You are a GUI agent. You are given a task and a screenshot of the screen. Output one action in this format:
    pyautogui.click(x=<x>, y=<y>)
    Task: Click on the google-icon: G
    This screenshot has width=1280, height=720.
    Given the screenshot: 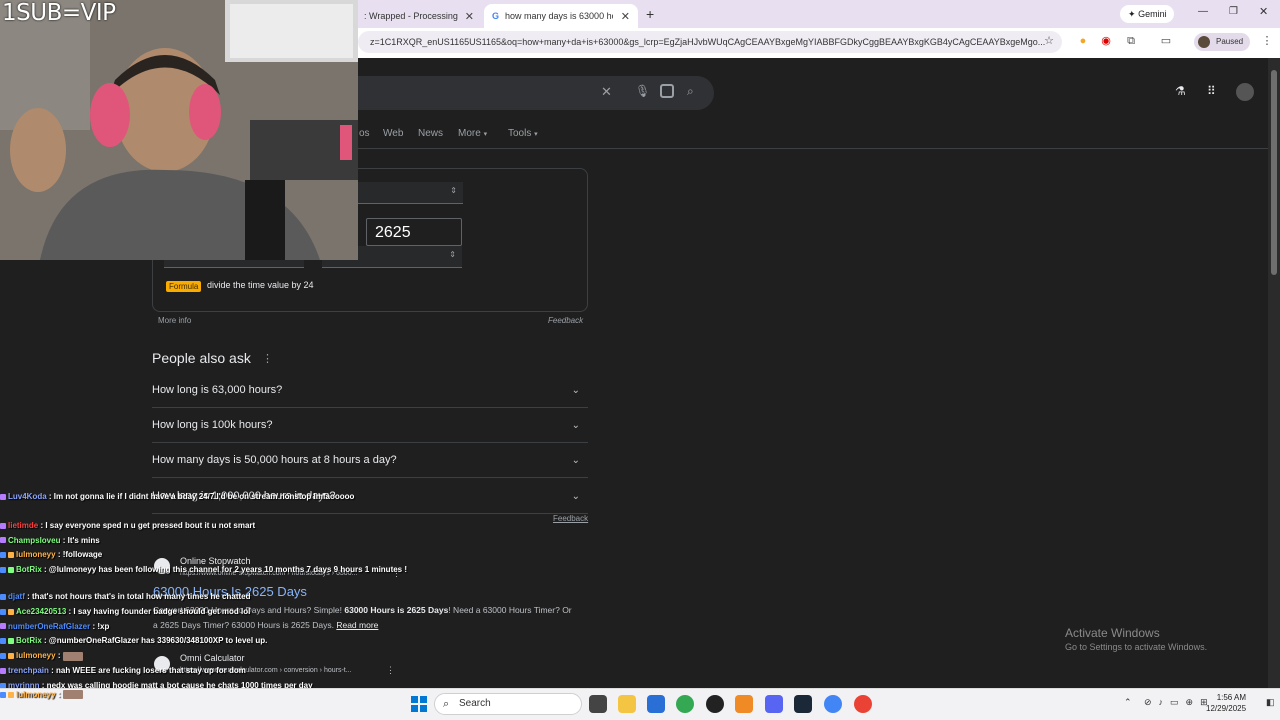 What is the action you would take?
    pyautogui.click(x=496, y=16)
    